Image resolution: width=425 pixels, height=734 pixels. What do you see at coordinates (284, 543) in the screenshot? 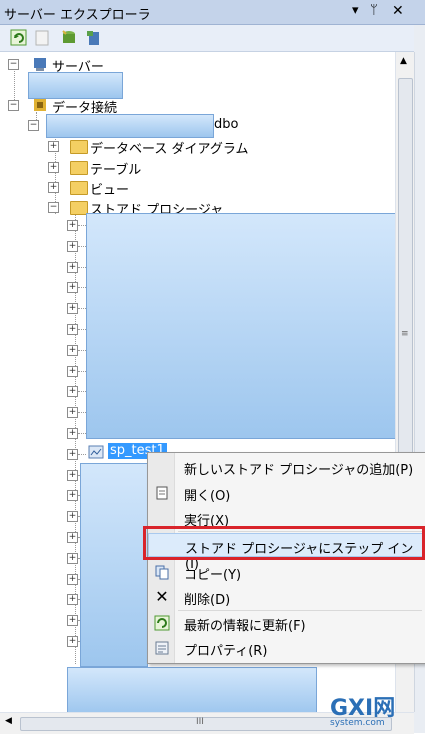
I see `highlight-annotation` at bounding box center [284, 543].